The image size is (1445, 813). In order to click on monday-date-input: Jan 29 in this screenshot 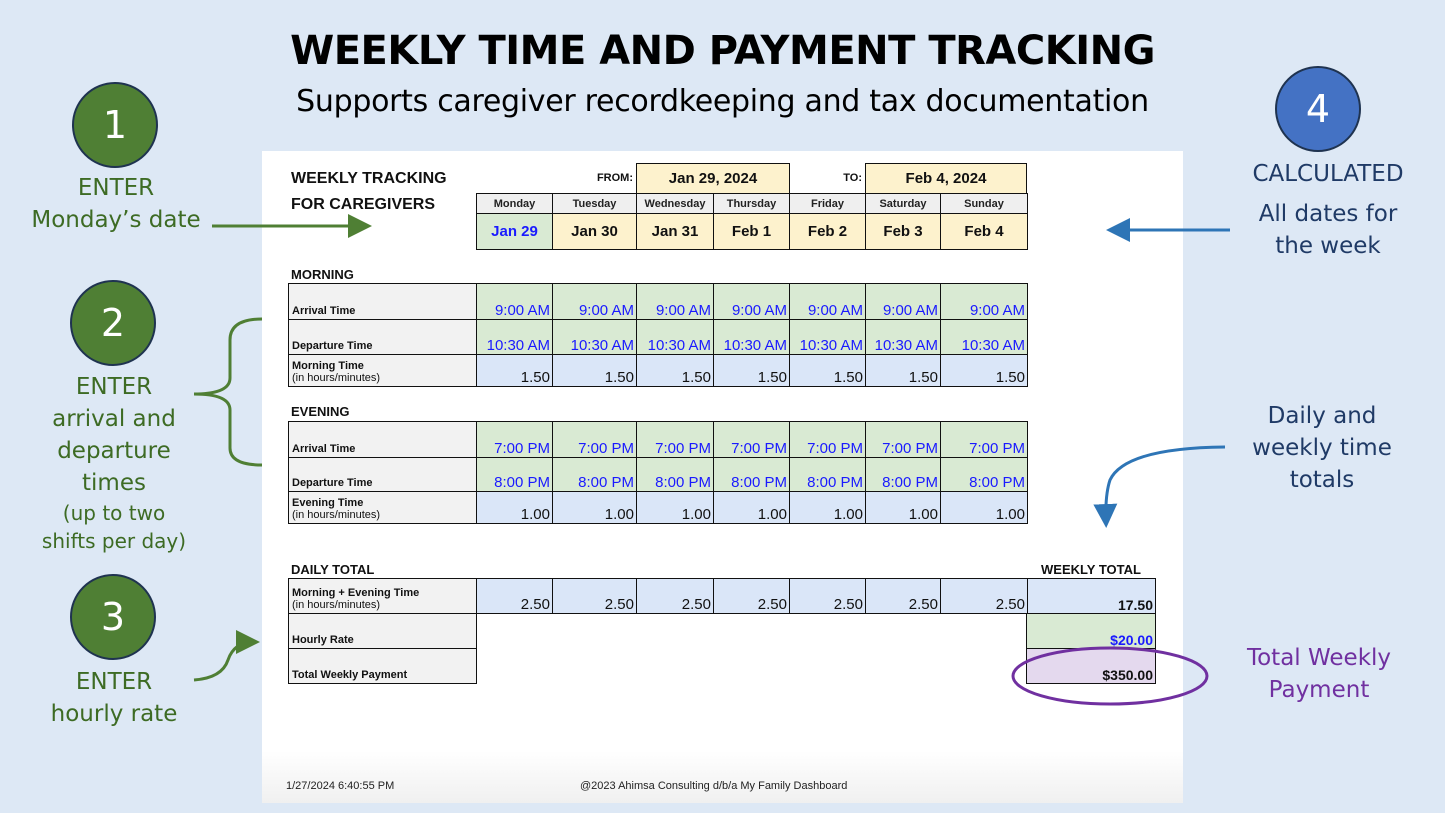, I will do `click(514, 231)`.